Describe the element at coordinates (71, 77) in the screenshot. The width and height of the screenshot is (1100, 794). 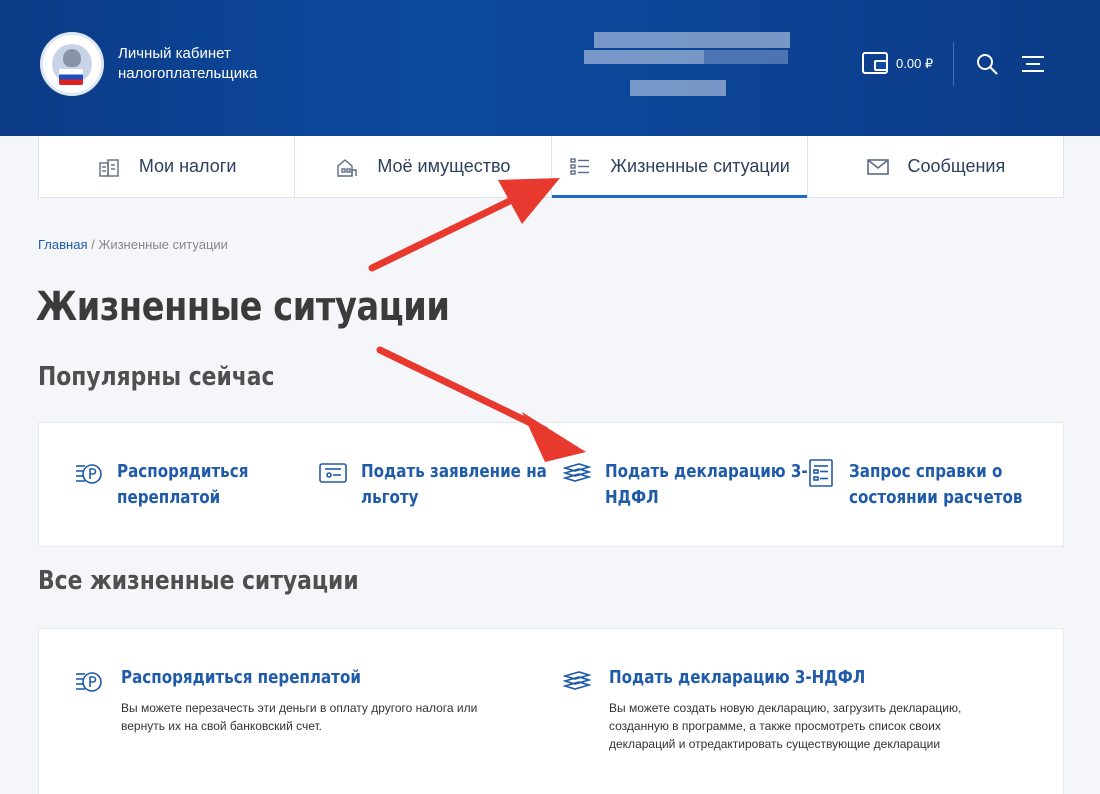
I see `flag-icon` at that location.